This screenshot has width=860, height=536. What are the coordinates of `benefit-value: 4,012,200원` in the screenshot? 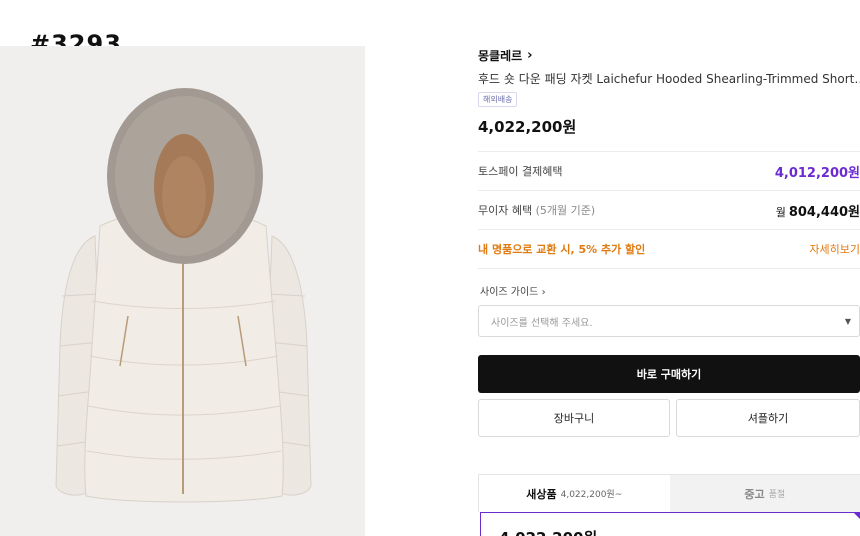 It's located at (817, 173).